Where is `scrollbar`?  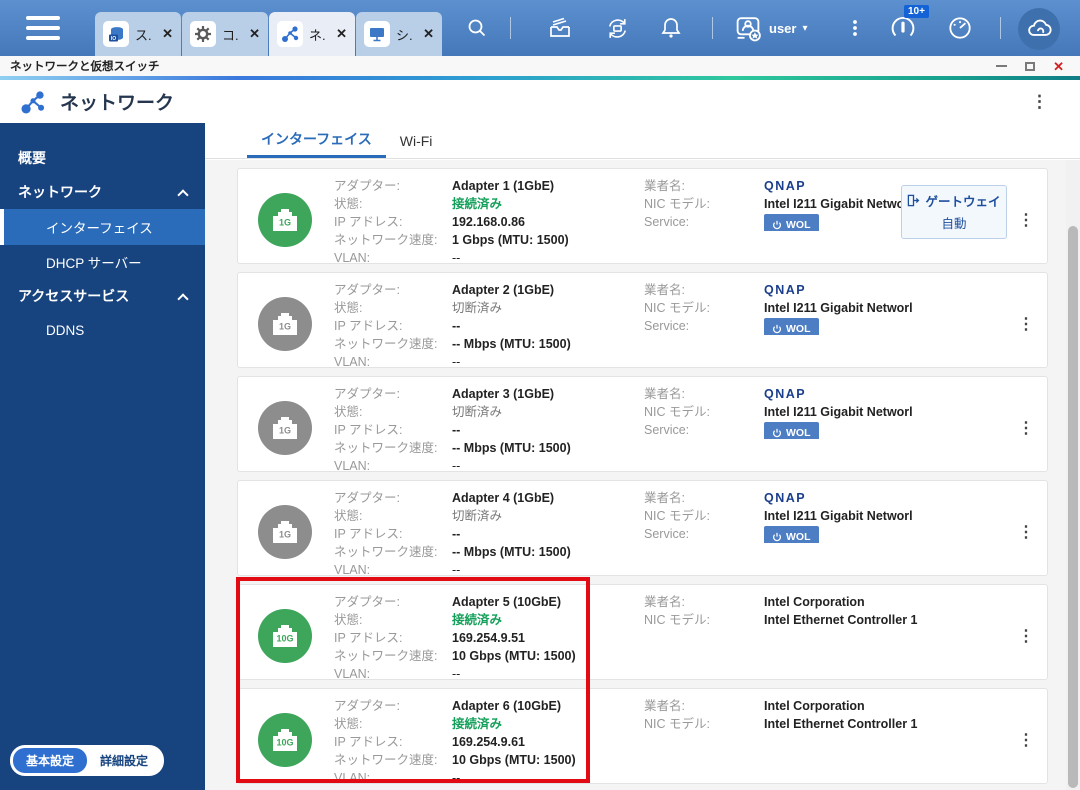
scrollbar is located at coordinates (1073, 475).